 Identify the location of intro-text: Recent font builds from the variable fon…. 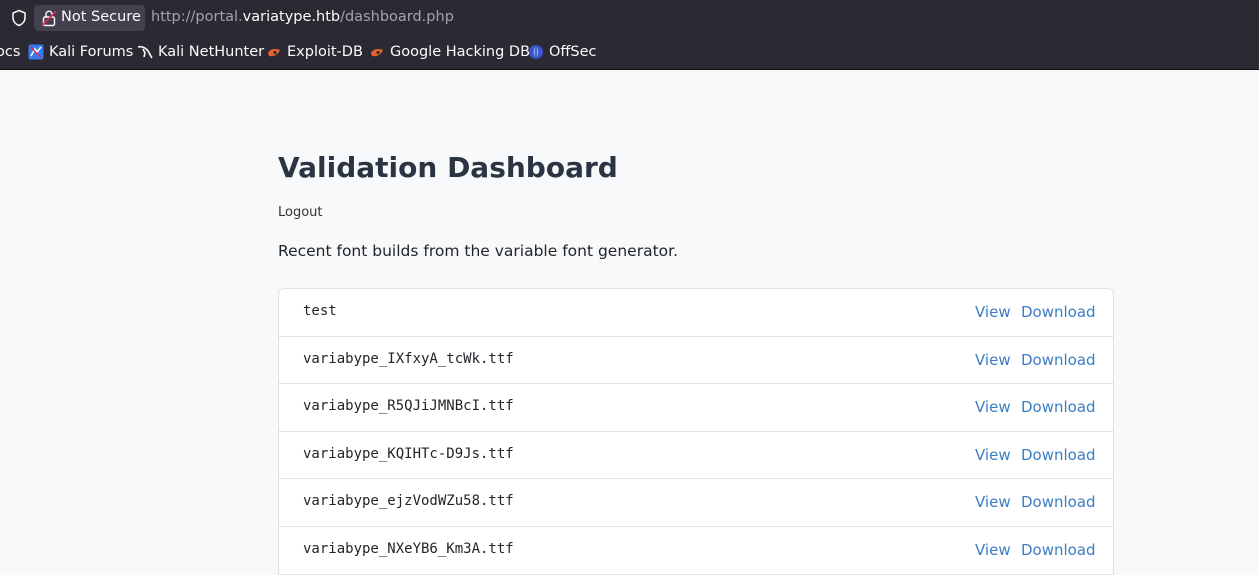
(478, 251).